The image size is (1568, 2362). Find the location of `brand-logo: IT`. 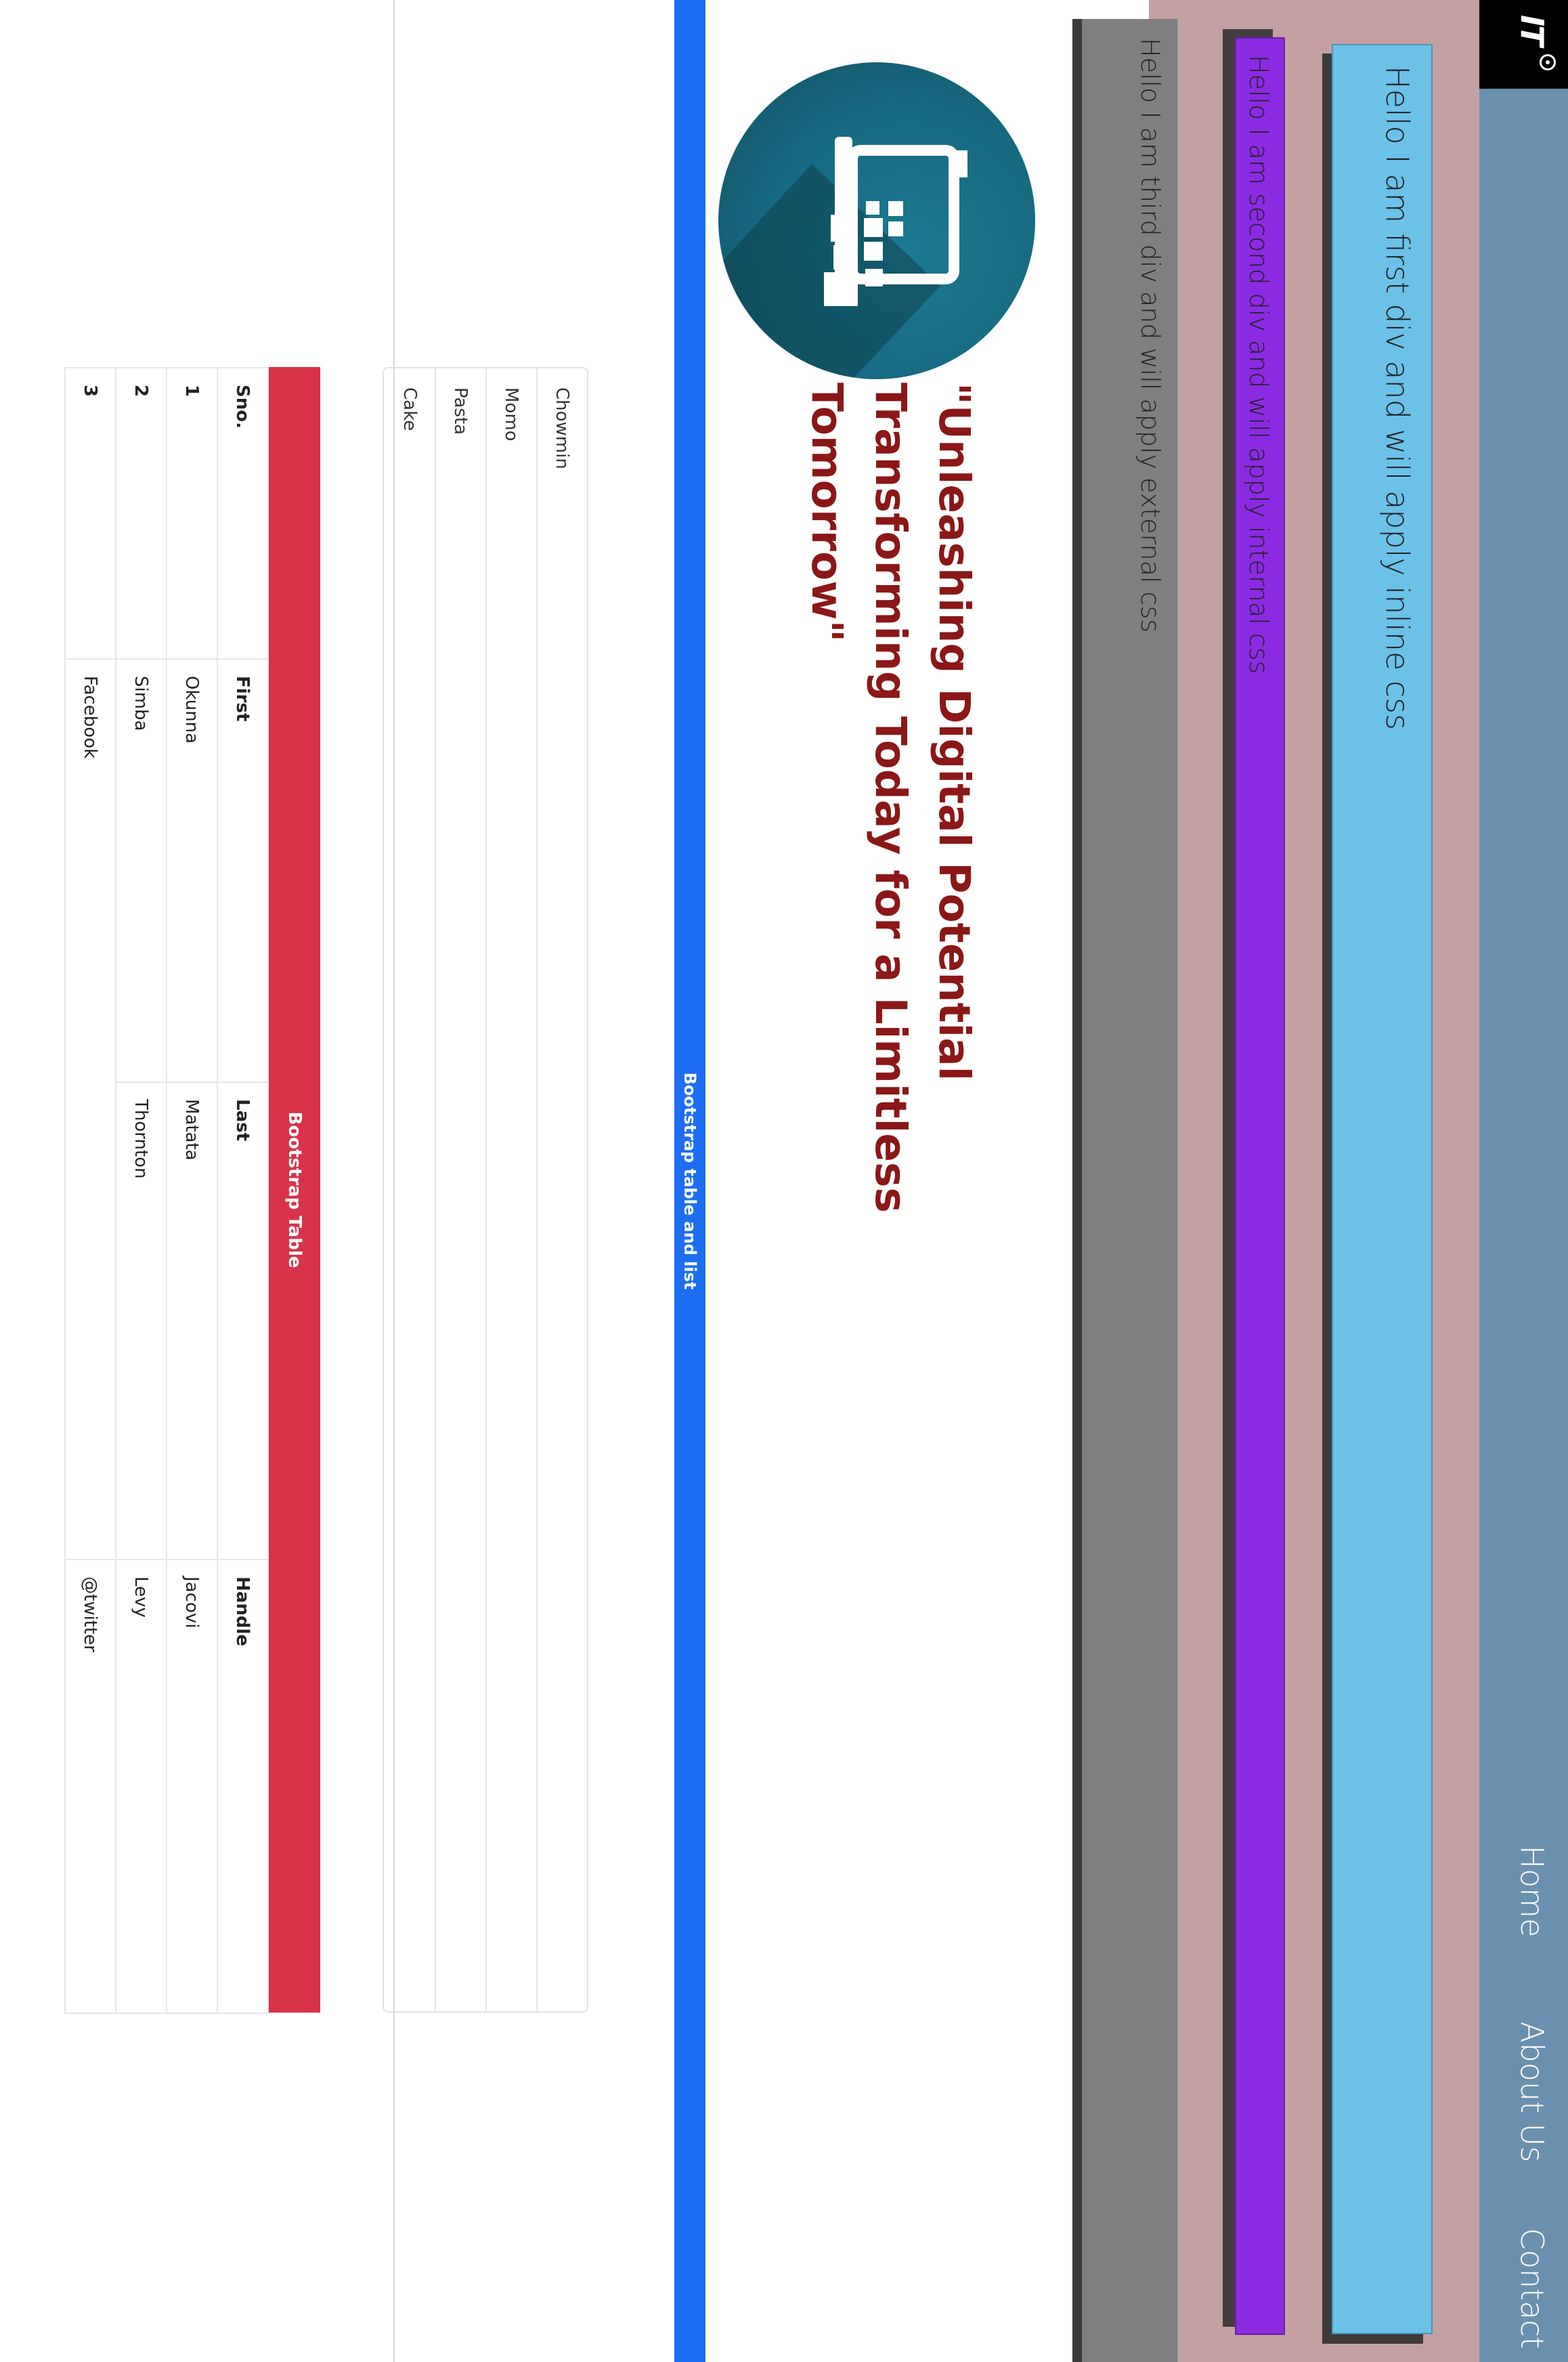

brand-logo: IT is located at coordinates (1523, 44).